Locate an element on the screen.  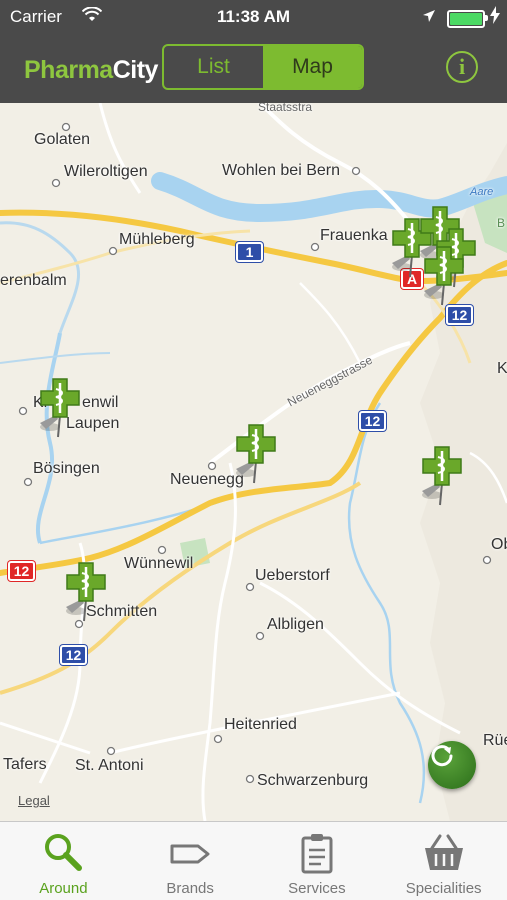
place-label: Tafers is located at coordinates (25, 764).